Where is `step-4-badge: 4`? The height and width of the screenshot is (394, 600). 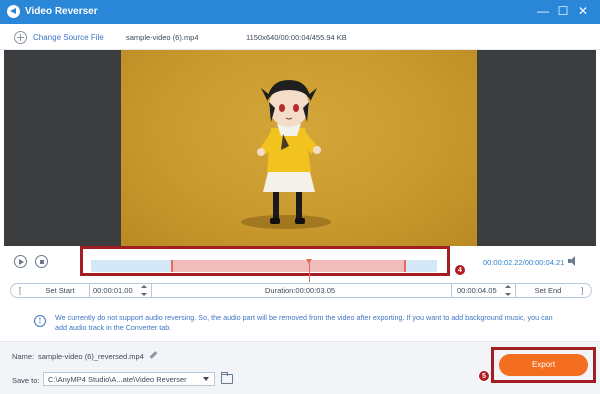
step-4-badge: 4 is located at coordinates (460, 270).